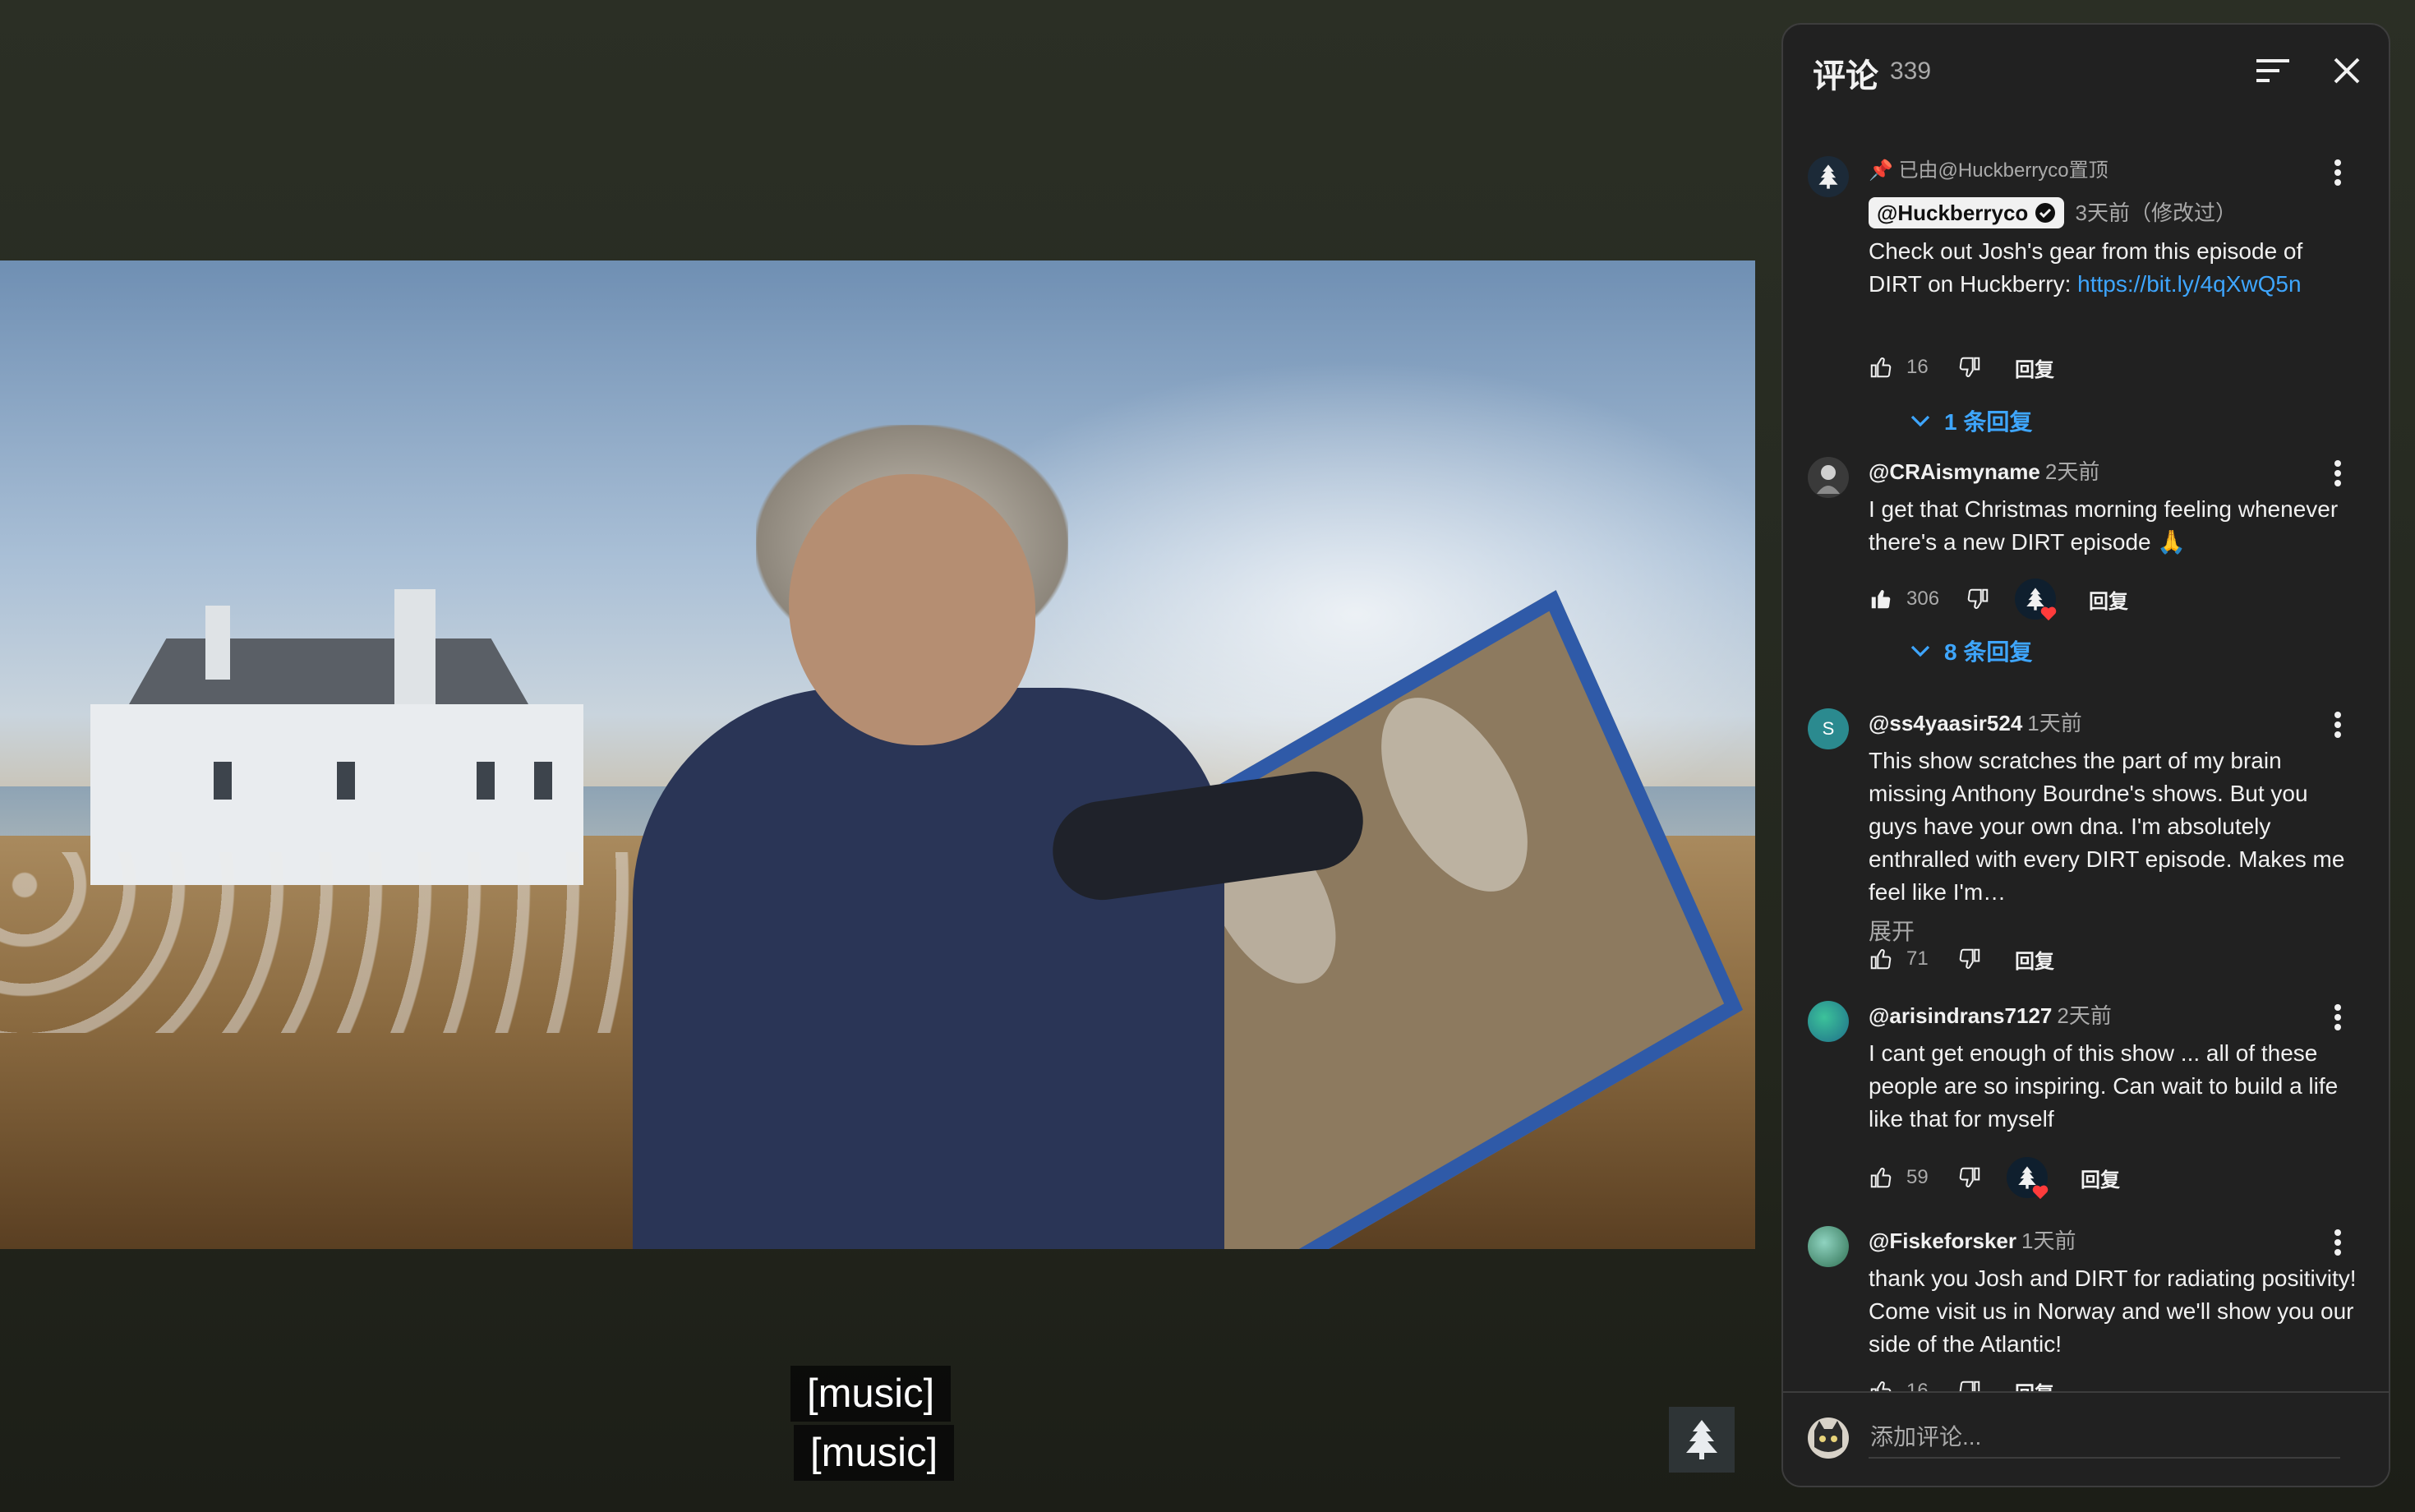 Image resolution: width=2415 pixels, height=1512 pixels. What do you see at coordinates (337, 737) in the screenshot?
I see `white-house` at bounding box center [337, 737].